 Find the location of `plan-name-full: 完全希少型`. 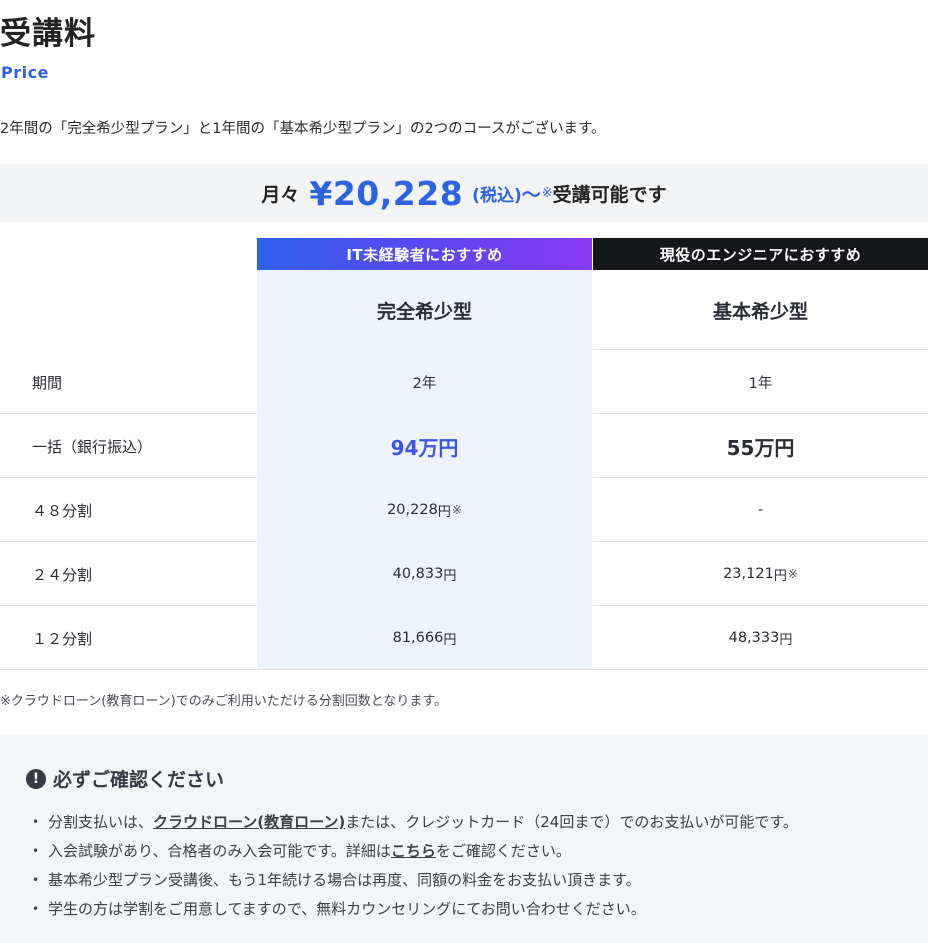

plan-name-full: 完全希少型 is located at coordinates (424, 311).